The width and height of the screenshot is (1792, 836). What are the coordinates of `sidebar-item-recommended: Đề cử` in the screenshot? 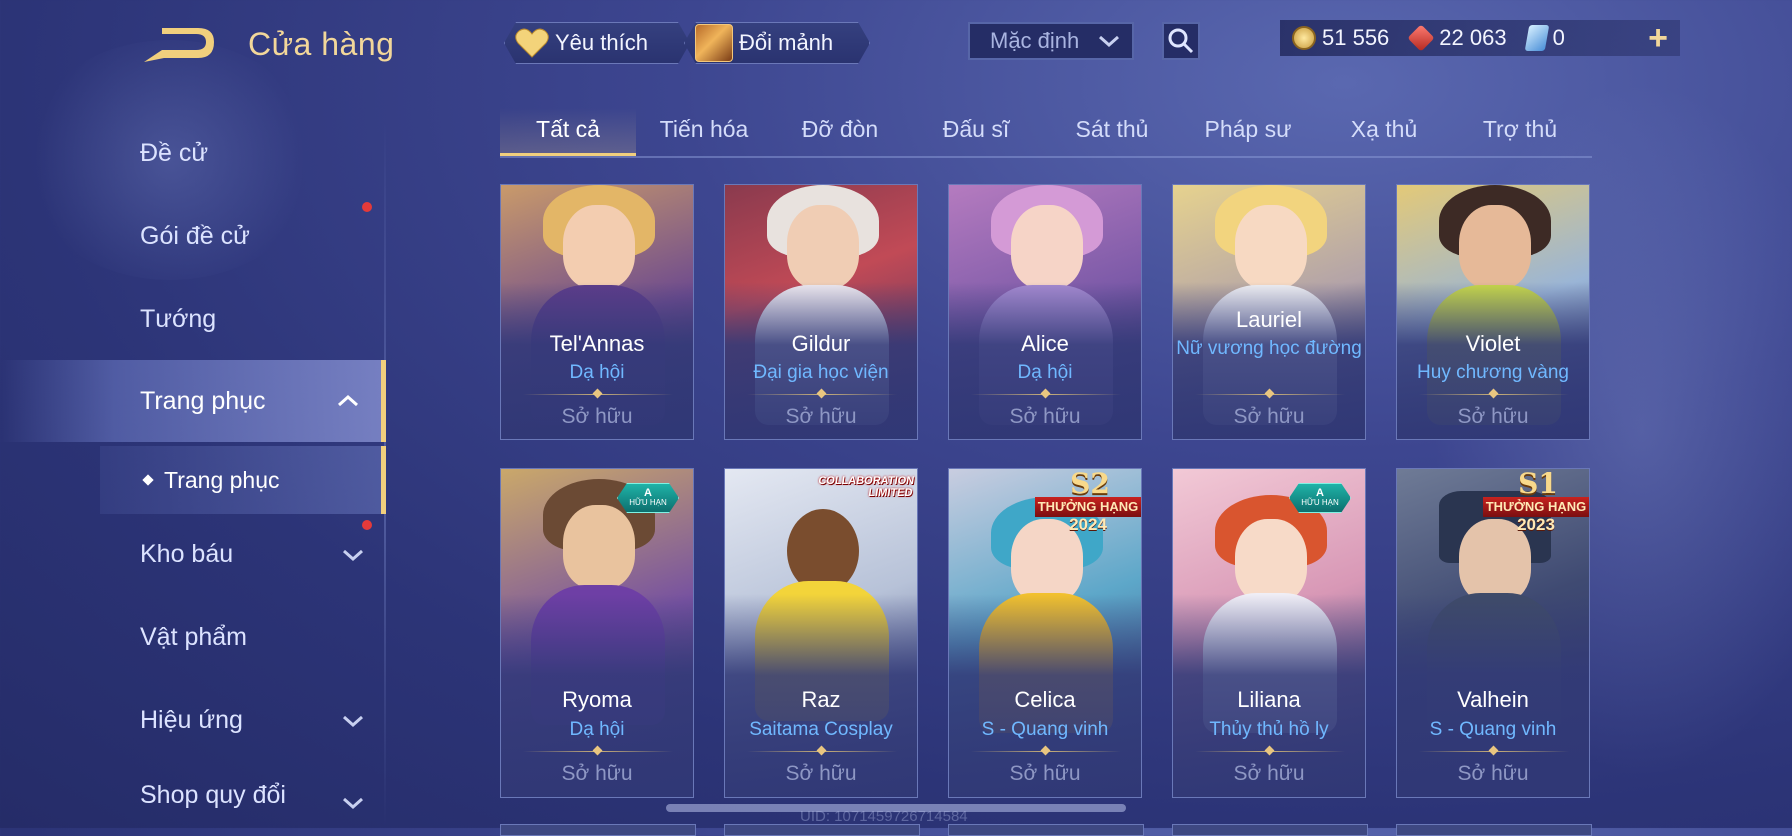 It's located at (193, 153).